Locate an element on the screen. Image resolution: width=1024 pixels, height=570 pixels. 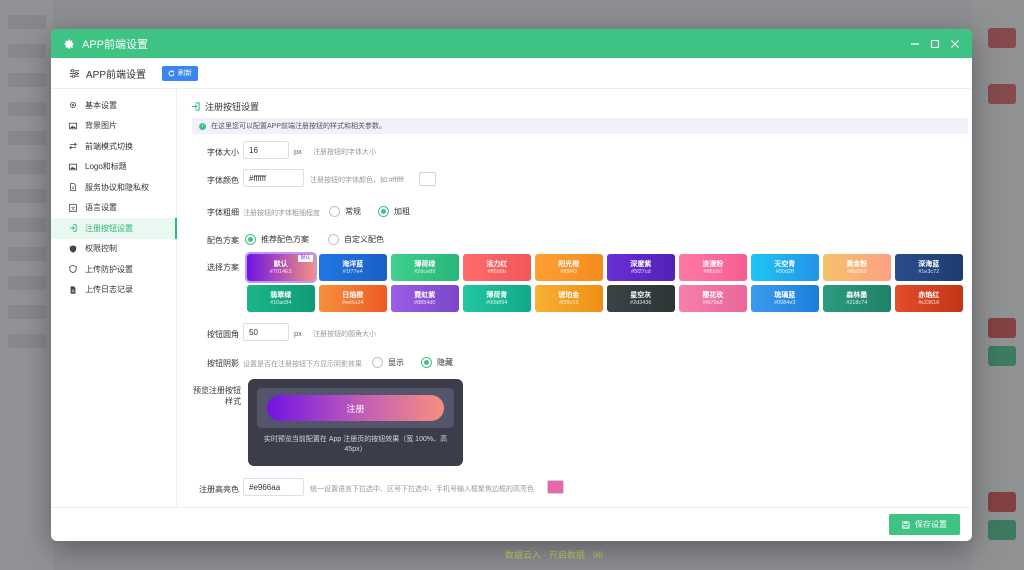
highlight-swatch is located at coordinates (555, 487).